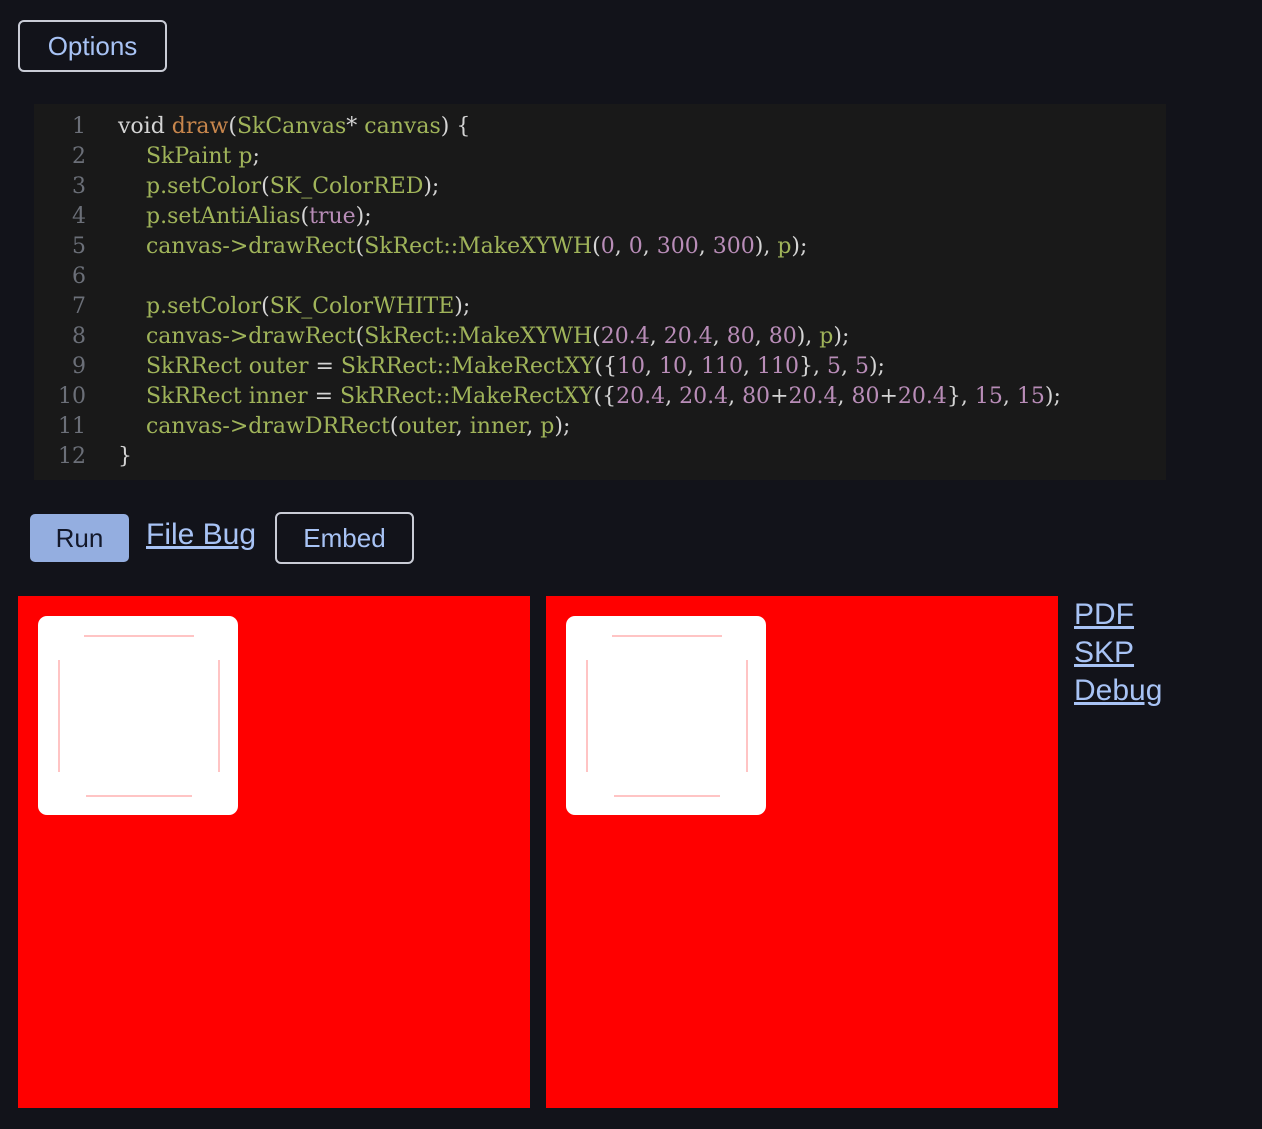 The height and width of the screenshot is (1129, 1262). Describe the element at coordinates (92, 46) in the screenshot. I see `options-button: Options` at that location.